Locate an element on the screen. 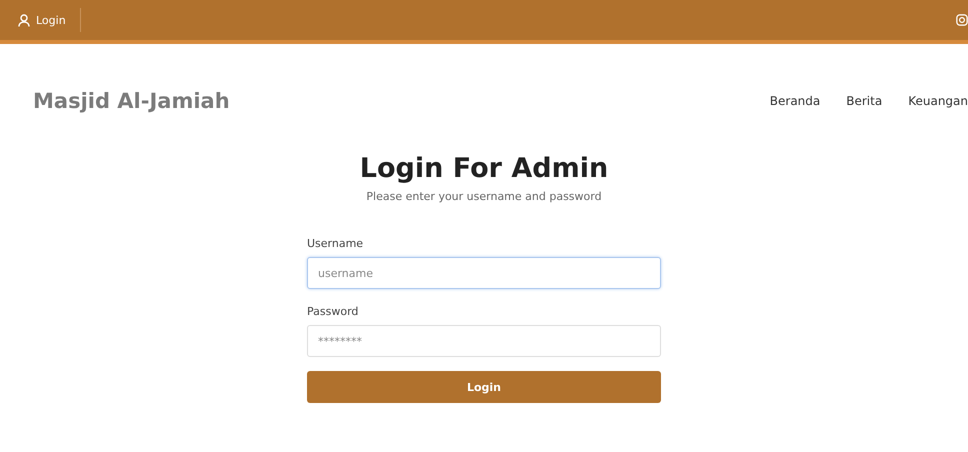 This screenshot has width=968, height=452. input-field: username is located at coordinates (484, 273).